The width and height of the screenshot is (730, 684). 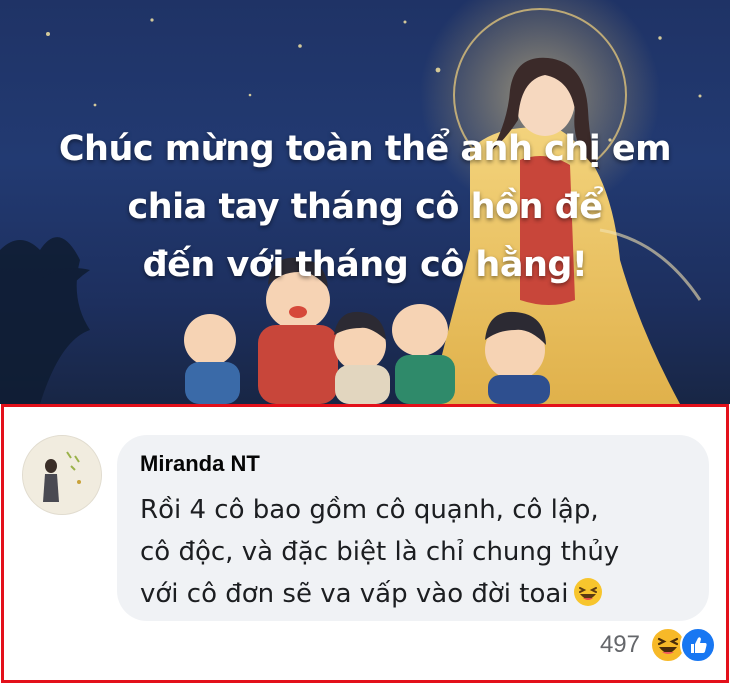 What do you see at coordinates (365, 149) in the screenshot?
I see `banner-line: Chúc mừng toàn thể anh chị em` at bounding box center [365, 149].